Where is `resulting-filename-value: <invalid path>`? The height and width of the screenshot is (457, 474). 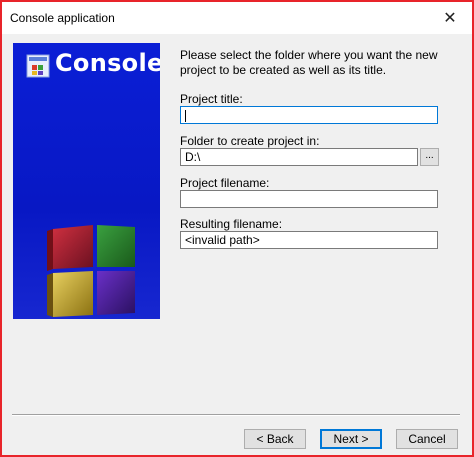
resulting-filename-value: <invalid path> is located at coordinates (222, 240).